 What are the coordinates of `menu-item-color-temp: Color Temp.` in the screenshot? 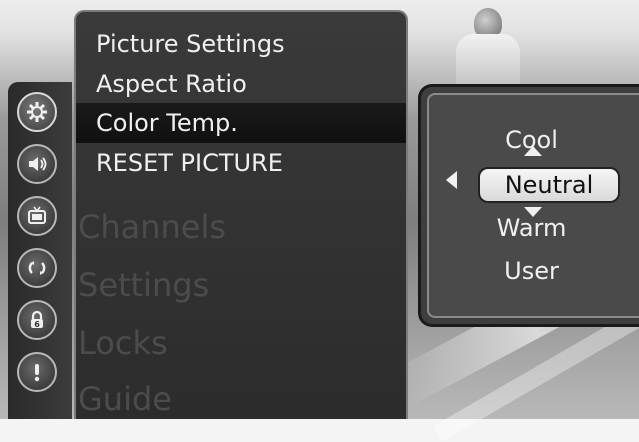 It's located at (241, 123).